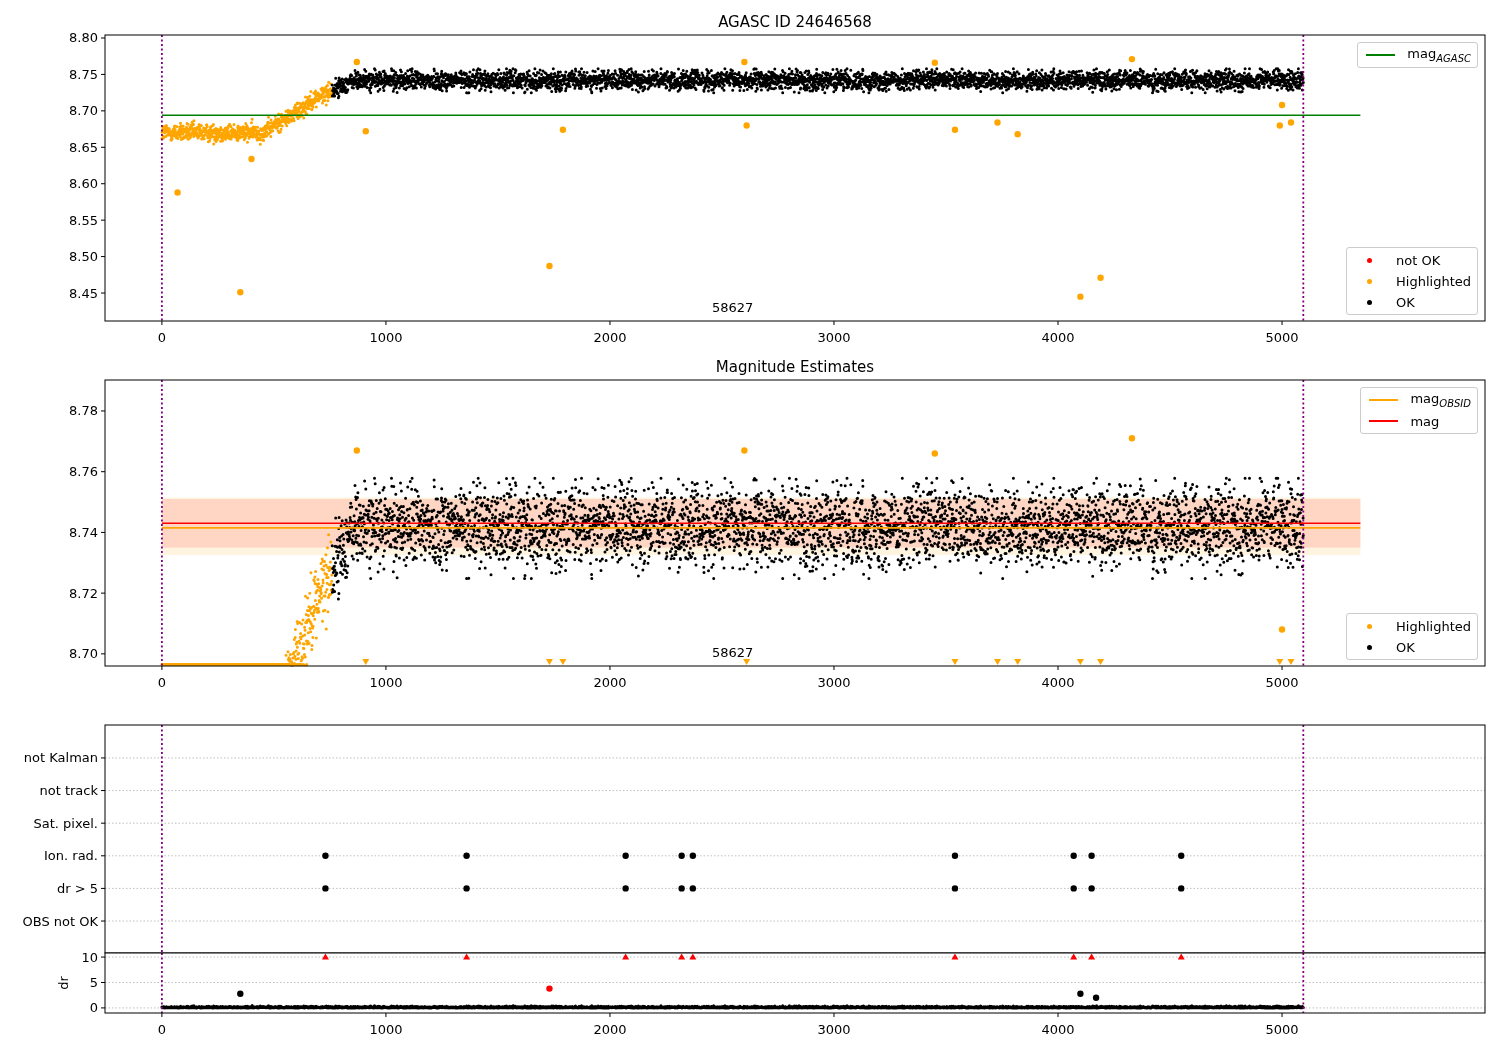 The height and width of the screenshot is (1050, 1500). I want to click on tick-label: 10, so click(89, 957).